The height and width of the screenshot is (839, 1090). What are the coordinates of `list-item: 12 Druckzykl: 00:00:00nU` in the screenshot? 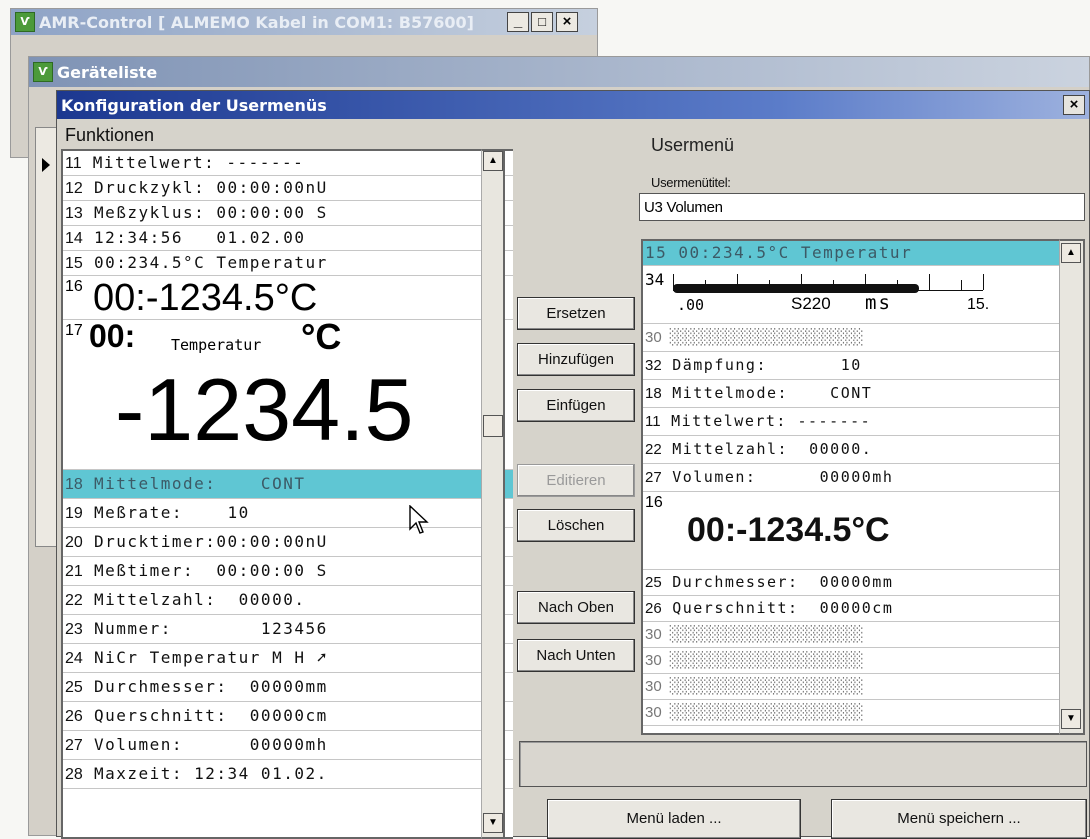 It's located at (288, 188).